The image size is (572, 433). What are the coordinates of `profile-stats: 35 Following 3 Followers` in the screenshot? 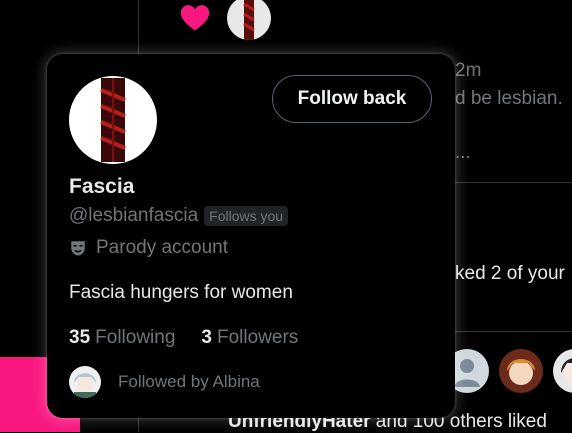 It's located at (183, 338).